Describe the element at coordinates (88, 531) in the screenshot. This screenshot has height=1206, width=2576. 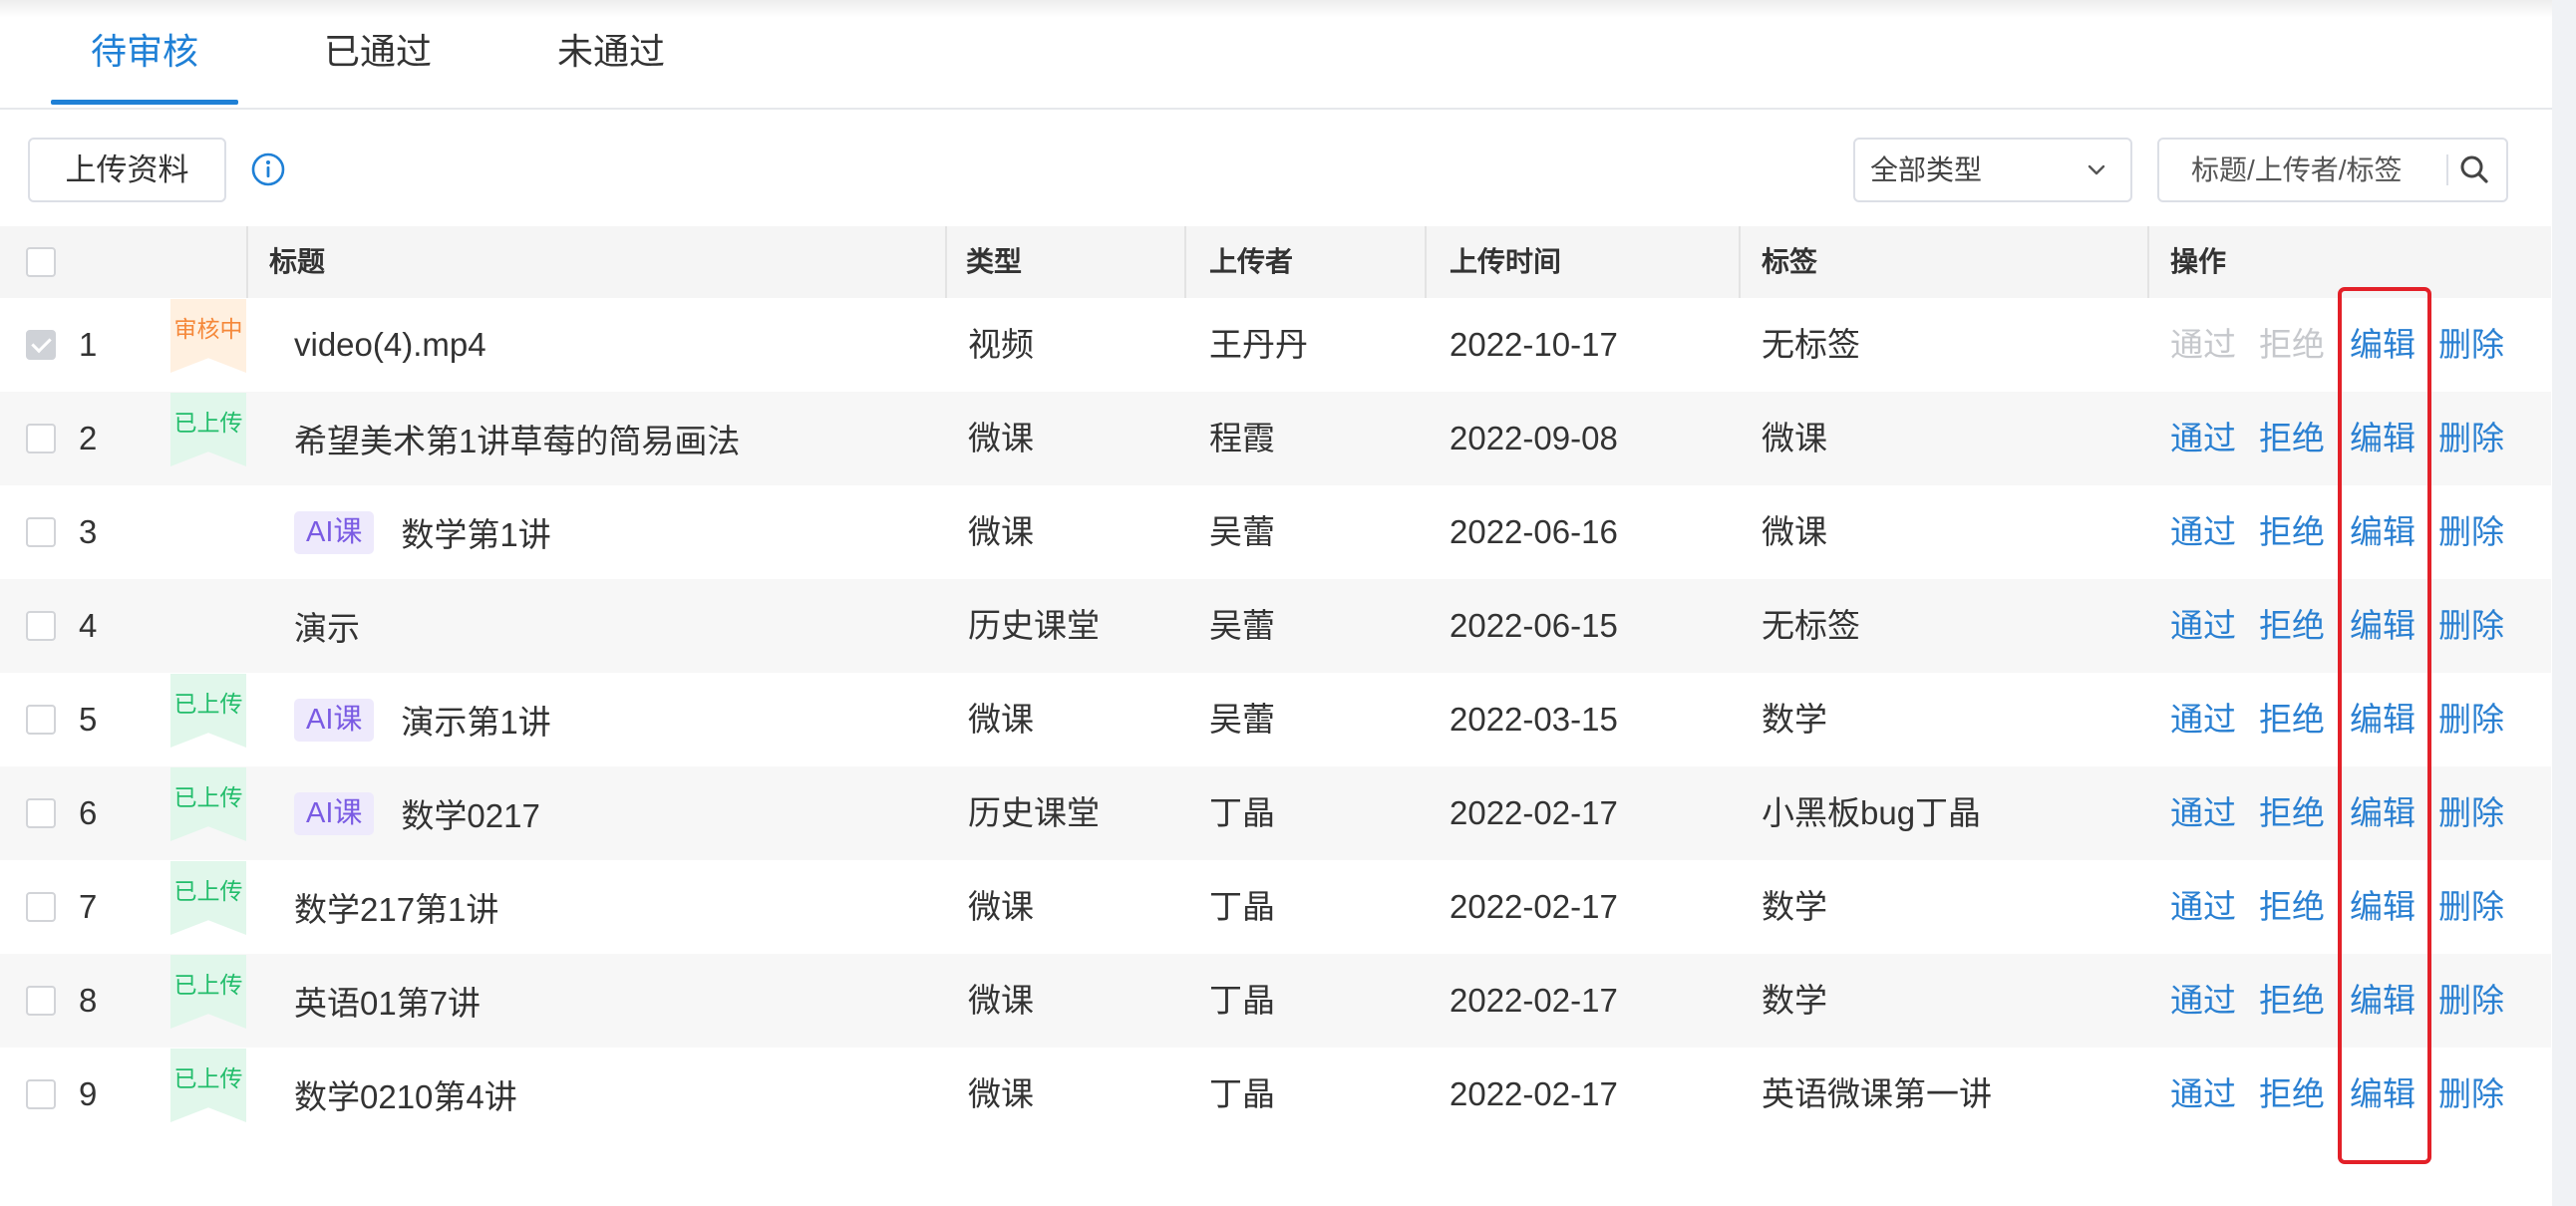
I see `row-index: 3` at that location.